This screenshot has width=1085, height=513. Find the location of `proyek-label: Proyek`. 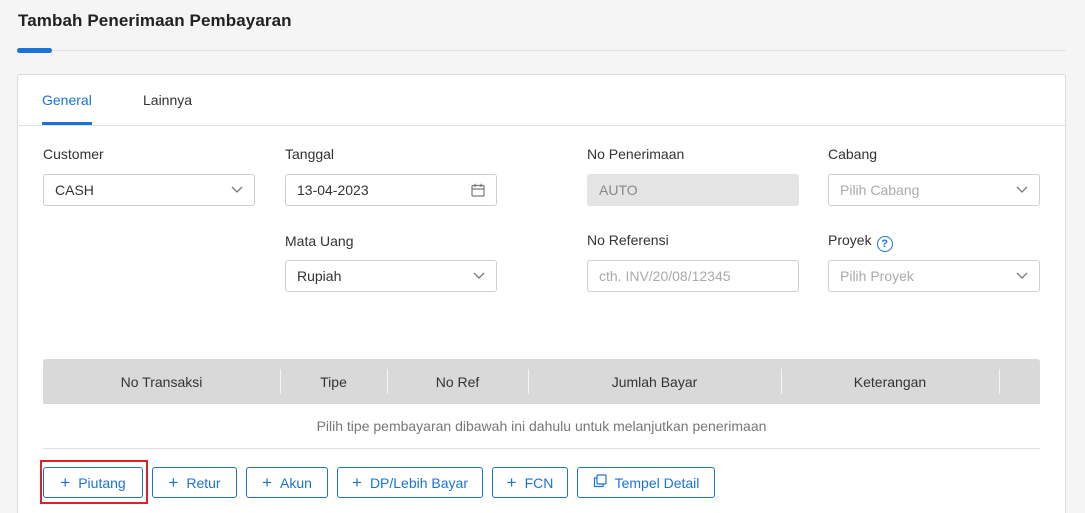

proyek-label: Proyek is located at coordinates (850, 240).